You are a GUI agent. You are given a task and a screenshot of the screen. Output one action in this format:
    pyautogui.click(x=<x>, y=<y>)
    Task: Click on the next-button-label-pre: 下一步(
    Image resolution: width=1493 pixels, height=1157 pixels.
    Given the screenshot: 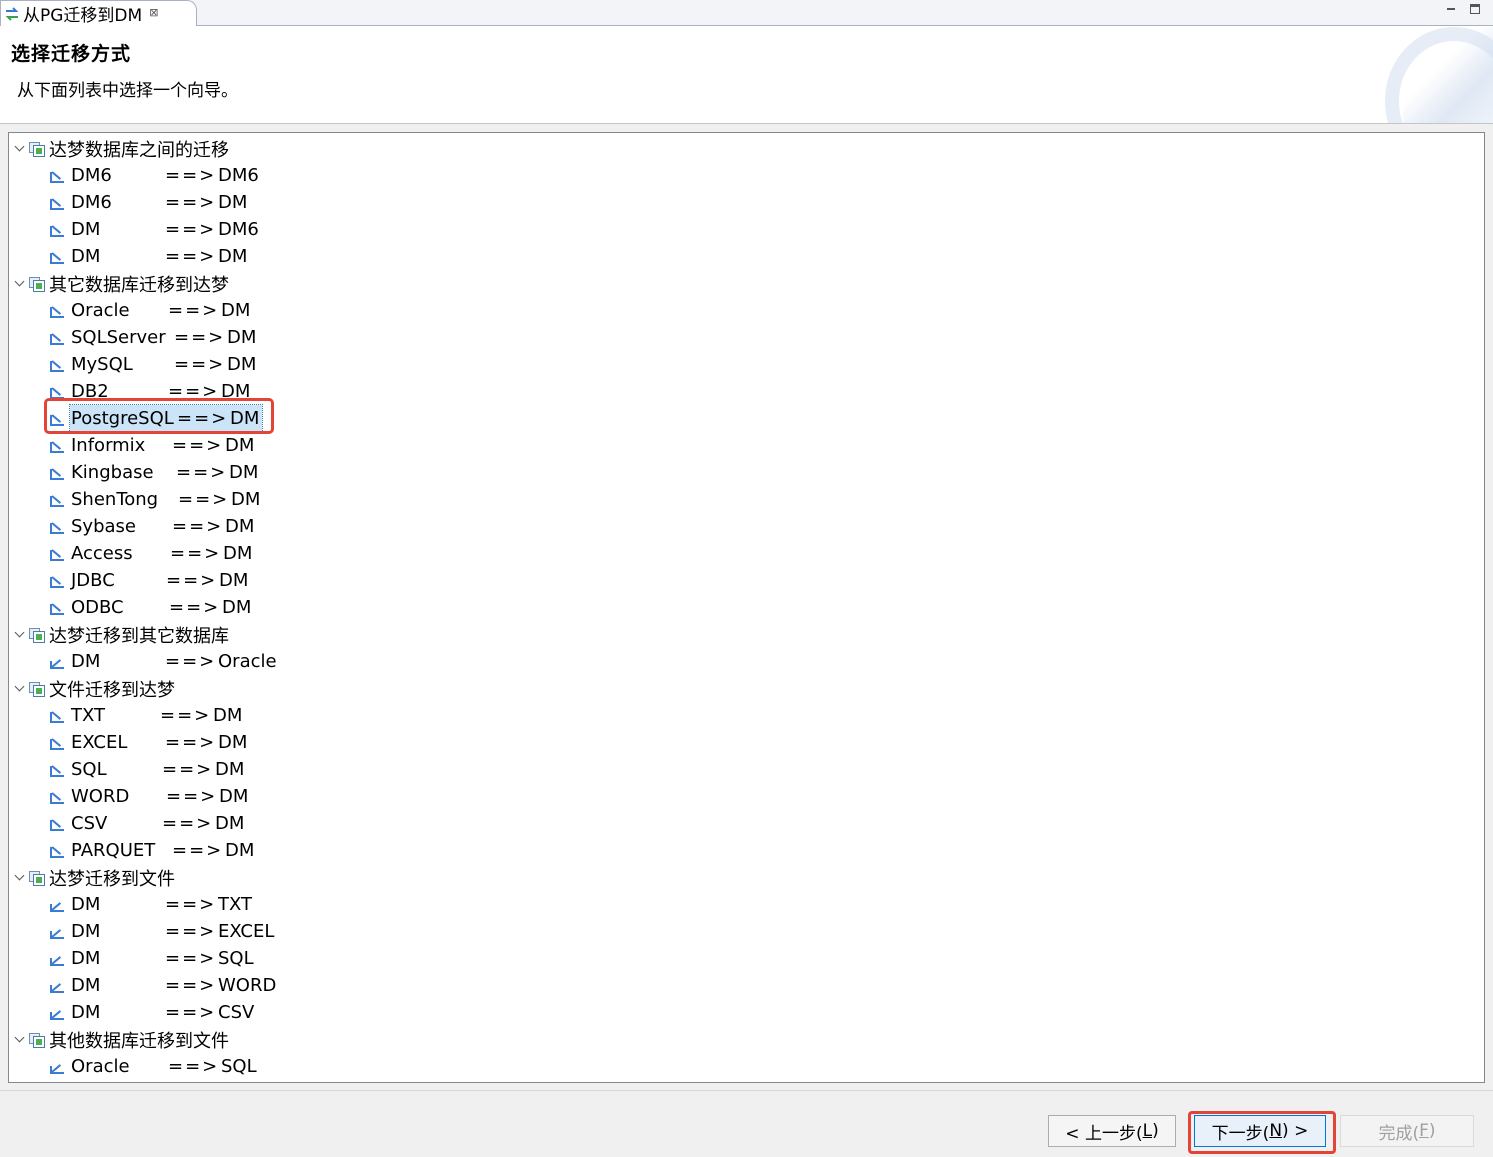 What is the action you would take?
    pyautogui.click(x=1240, y=1133)
    